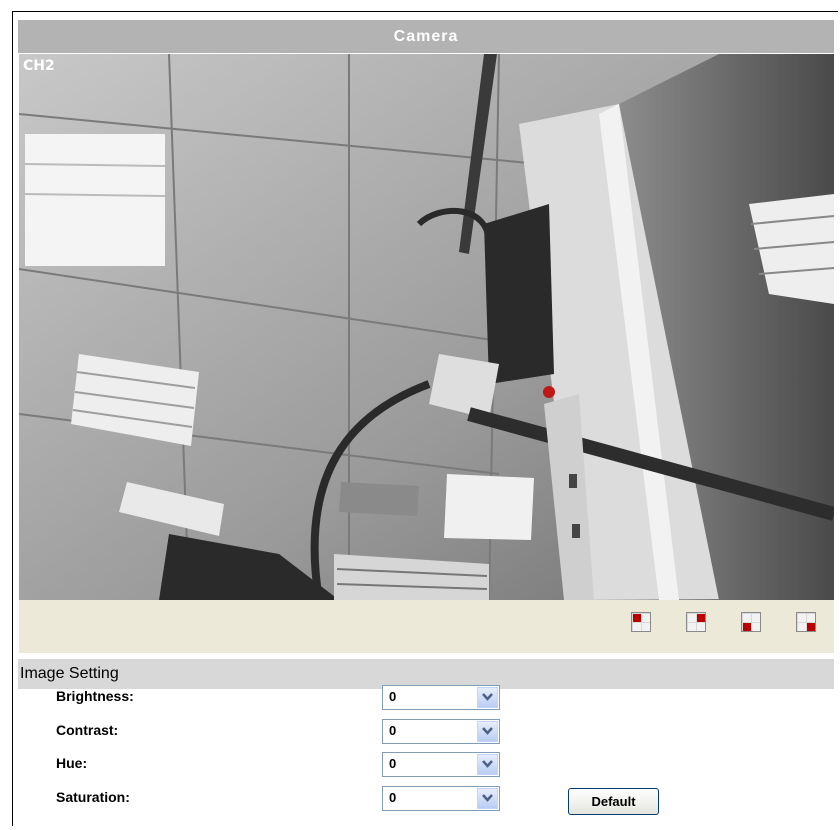 This screenshot has height=830, width=840. I want to click on hue-label: Hue:, so click(72, 763).